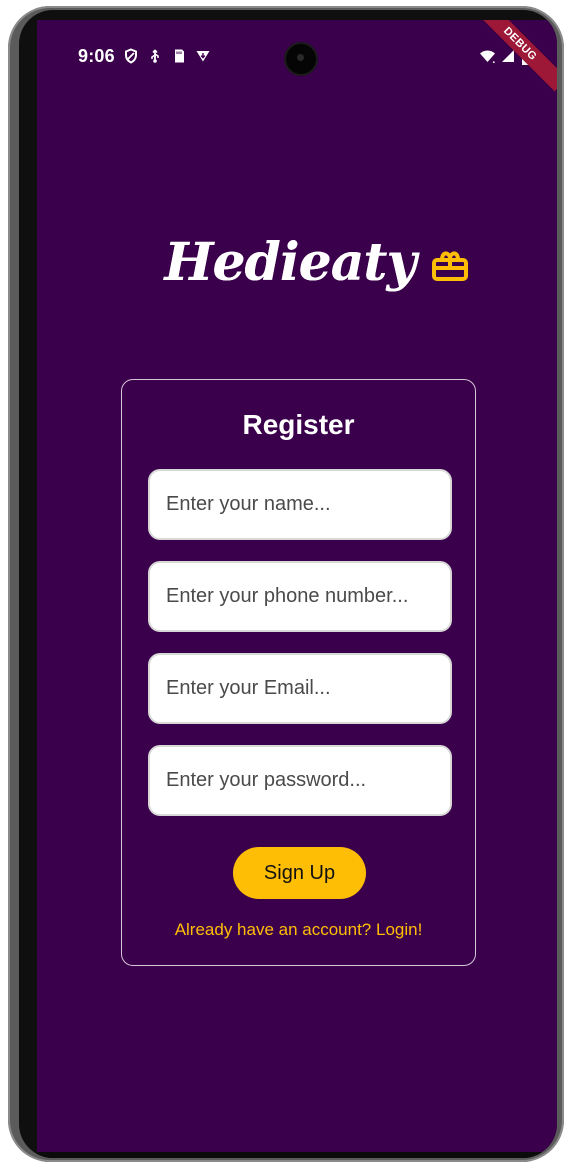 This screenshot has height=1162, width=572. What do you see at coordinates (144, 56) in the screenshot?
I see `status-bar-left: 9:06` at bounding box center [144, 56].